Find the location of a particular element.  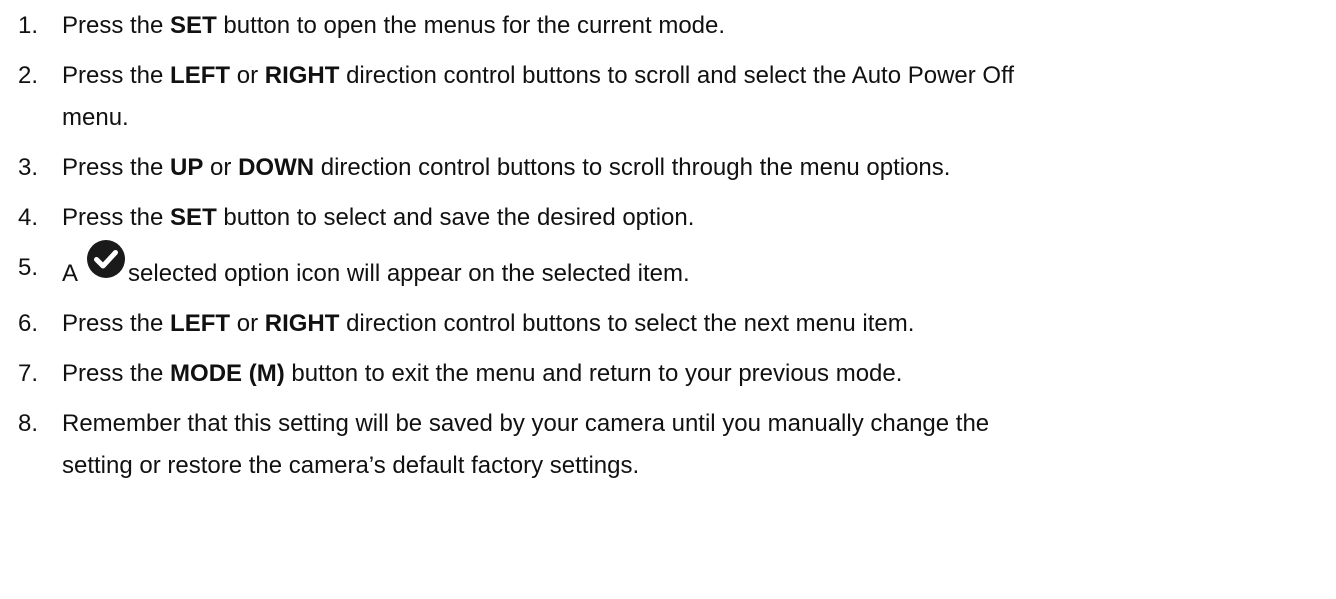

step-number: 1. is located at coordinates (28, 25).